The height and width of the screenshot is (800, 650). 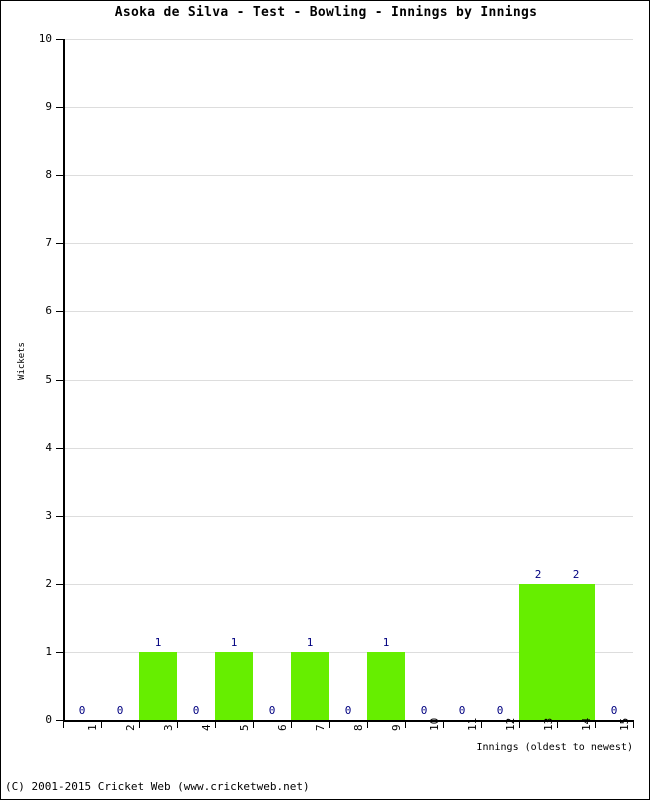 I want to click on y-axis-line, so click(x=64, y=380).